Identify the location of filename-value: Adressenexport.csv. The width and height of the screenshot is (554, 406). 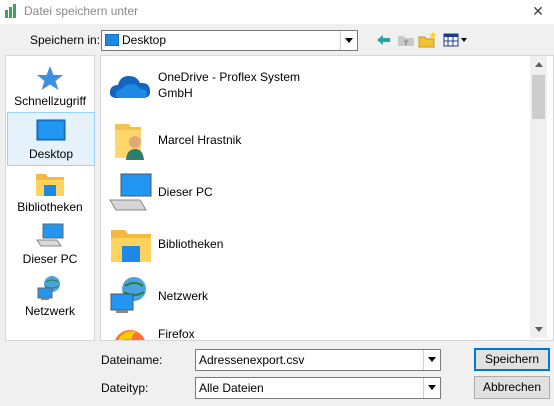
(252, 360).